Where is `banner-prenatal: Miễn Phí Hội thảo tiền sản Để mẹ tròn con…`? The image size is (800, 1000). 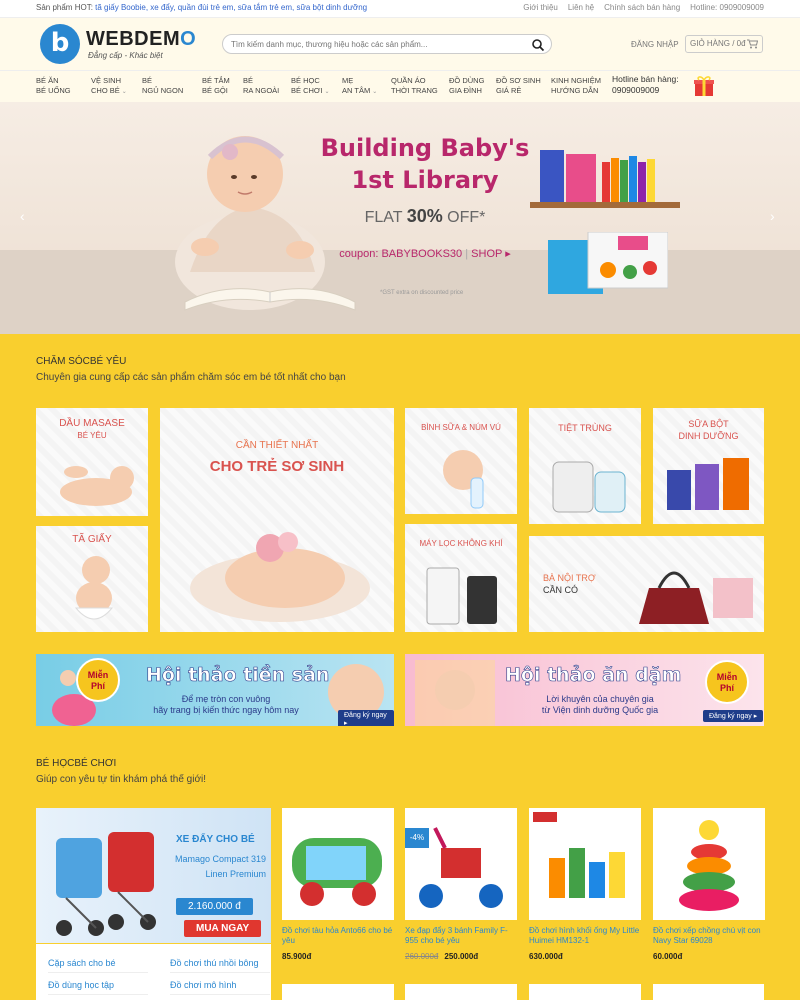 banner-prenatal: Miễn Phí Hội thảo tiền sản Để mẹ tròn con… is located at coordinates (215, 690).